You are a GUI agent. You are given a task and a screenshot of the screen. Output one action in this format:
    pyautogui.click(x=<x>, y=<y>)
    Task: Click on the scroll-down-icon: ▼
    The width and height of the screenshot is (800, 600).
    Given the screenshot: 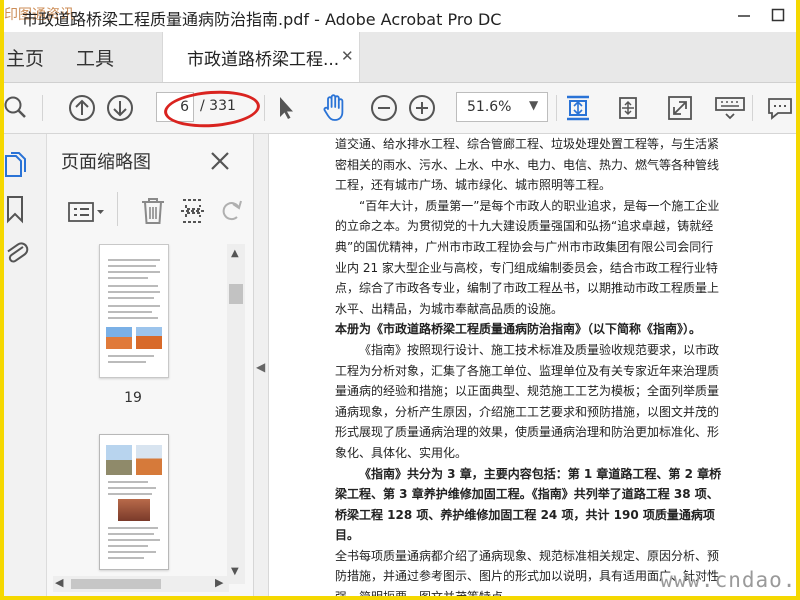 What is the action you would take?
    pyautogui.click(x=235, y=571)
    